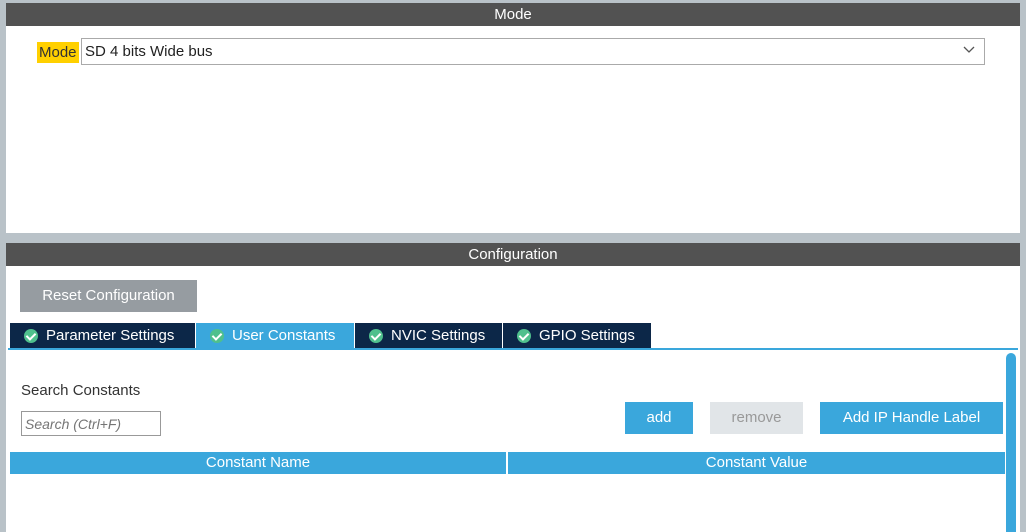 This screenshot has width=1026, height=532. I want to click on scrollbar, so click(1011, 442).